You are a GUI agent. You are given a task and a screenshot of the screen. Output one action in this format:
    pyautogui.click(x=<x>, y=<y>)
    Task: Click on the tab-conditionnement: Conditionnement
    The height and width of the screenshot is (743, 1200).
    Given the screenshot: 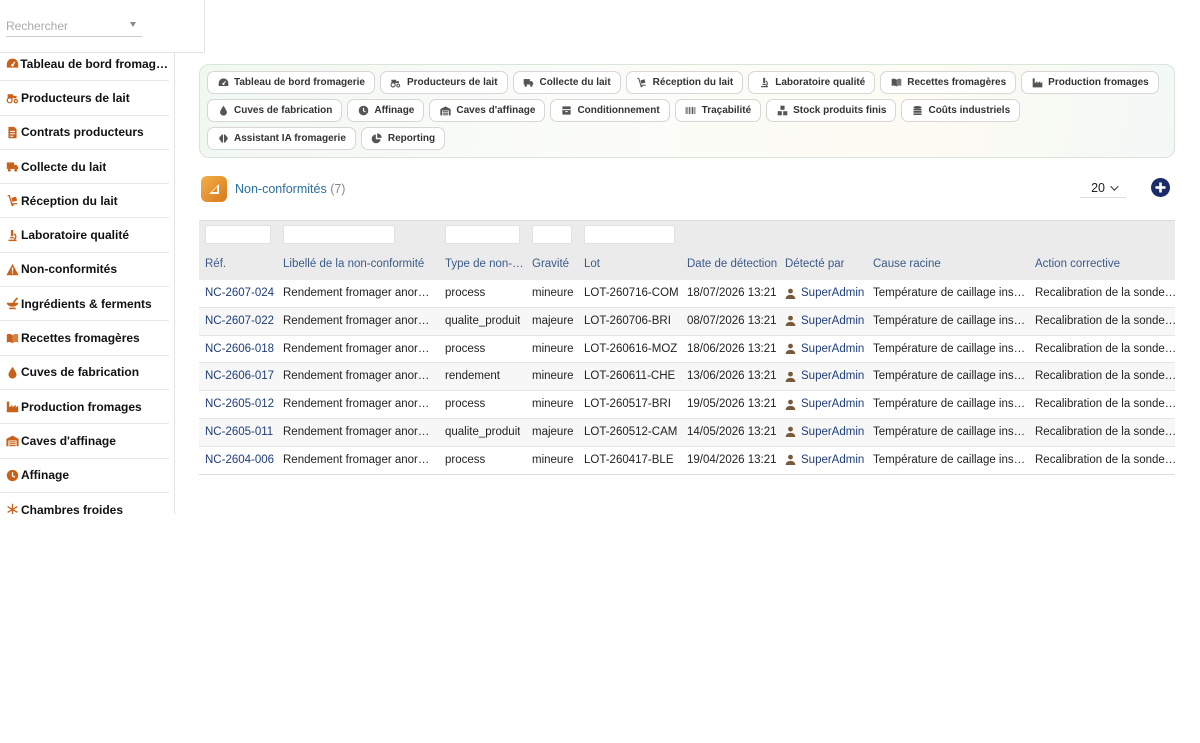 What is the action you would take?
    pyautogui.click(x=610, y=110)
    